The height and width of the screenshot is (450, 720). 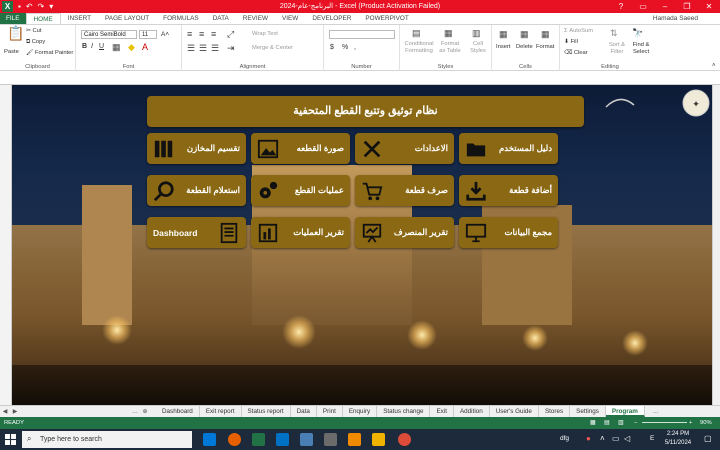 What do you see at coordinates (107, 439) in the screenshot?
I see `taskbar-search-input: Type here to search` at bounding box center [107, 439].